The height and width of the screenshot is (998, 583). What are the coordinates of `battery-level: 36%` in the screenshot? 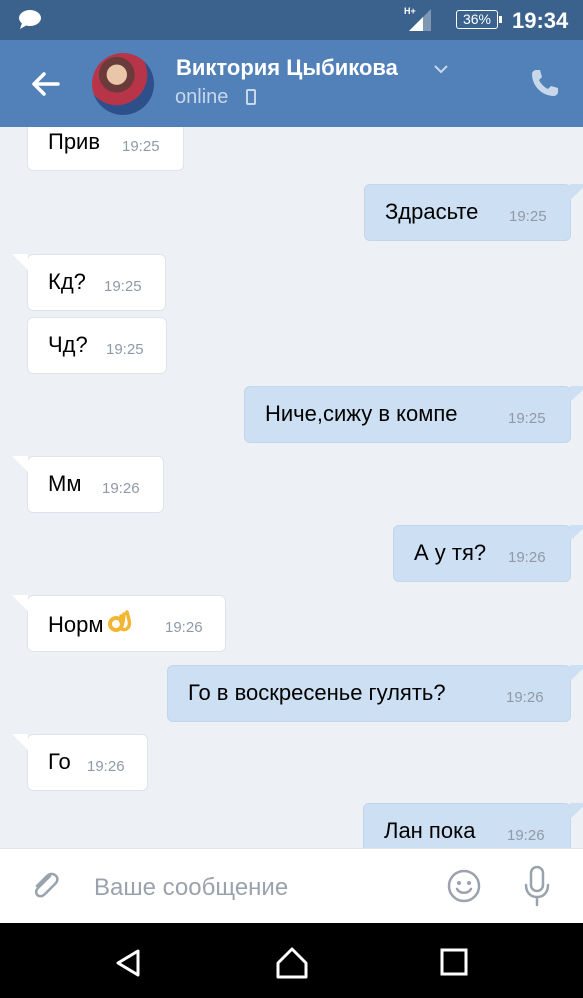 It's located at (477, 19).